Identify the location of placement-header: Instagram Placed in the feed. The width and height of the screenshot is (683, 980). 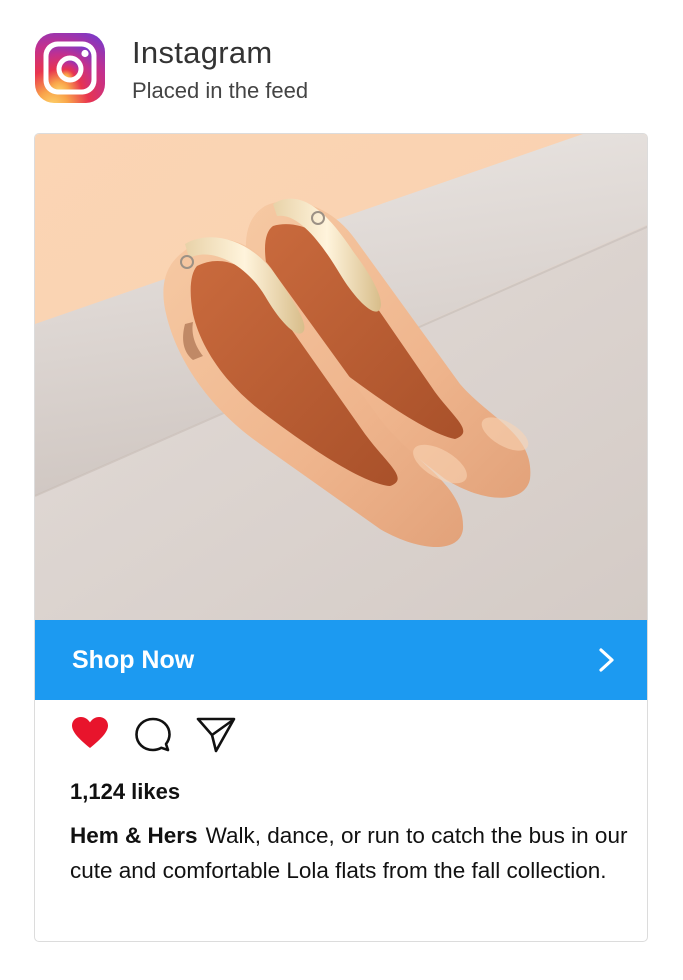
(335, 70).